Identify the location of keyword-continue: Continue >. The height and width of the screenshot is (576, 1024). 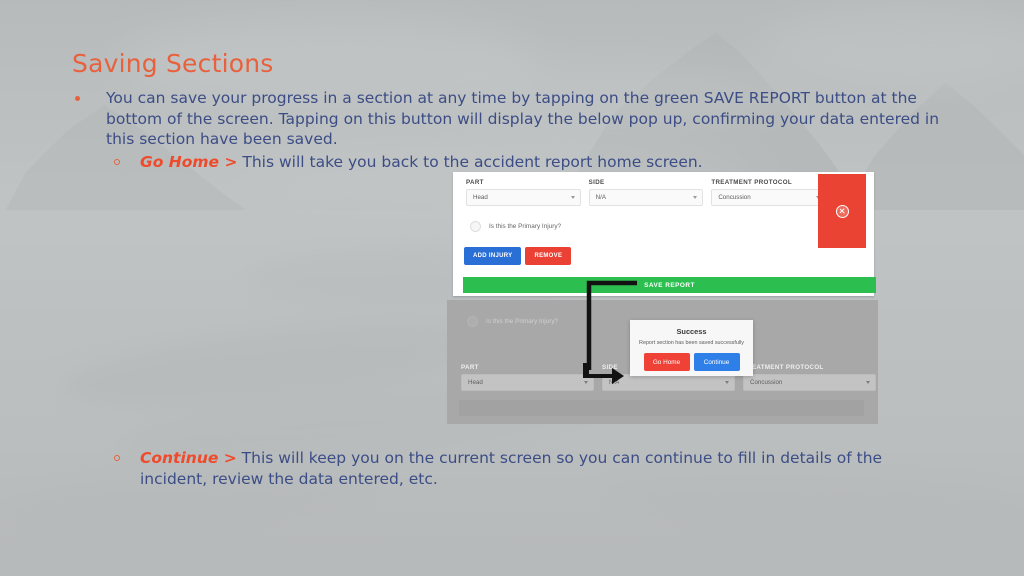
(188, 458).